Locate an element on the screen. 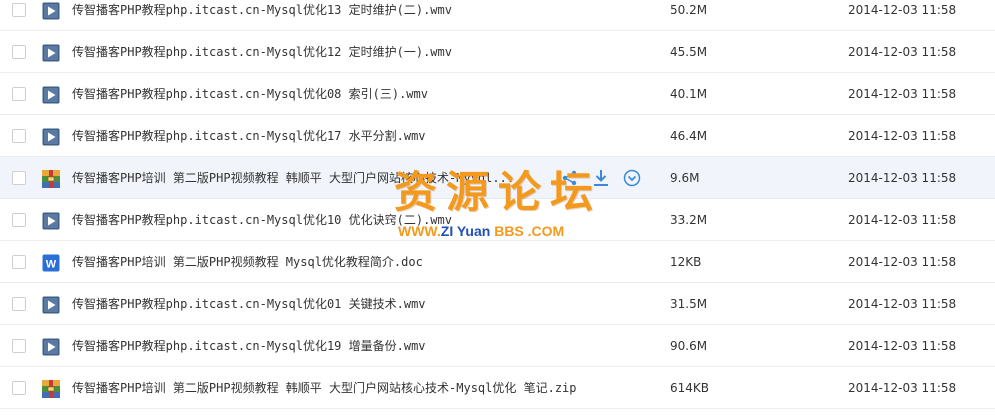  file-size: 614KB is located at coordinates (690, 388).